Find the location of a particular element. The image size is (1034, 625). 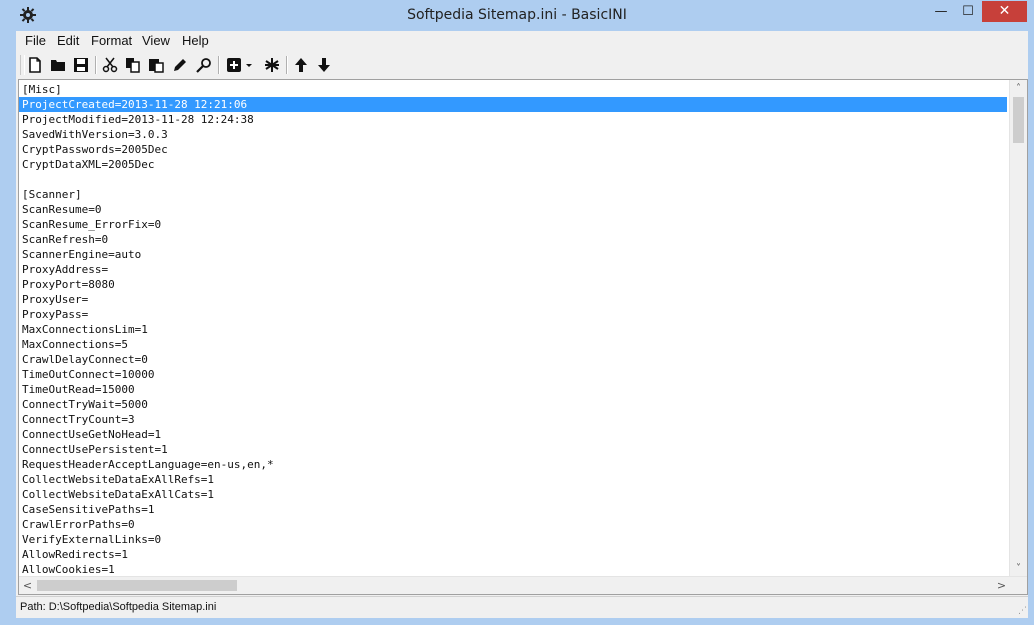

editor-line: ProxyAddress= is located at coordinates (513, 269).